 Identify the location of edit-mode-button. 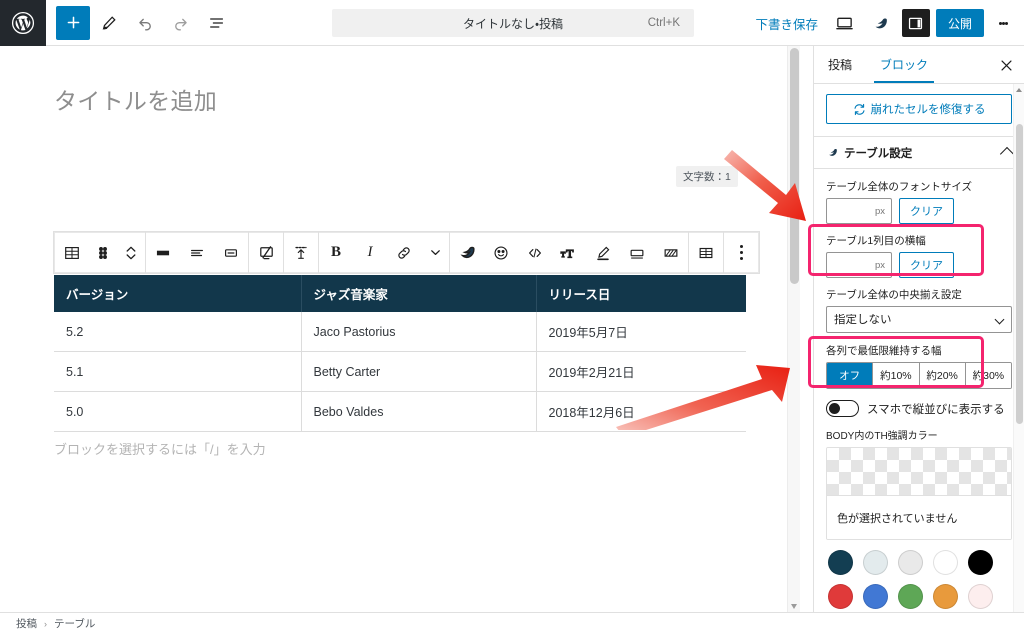
(109, 23).